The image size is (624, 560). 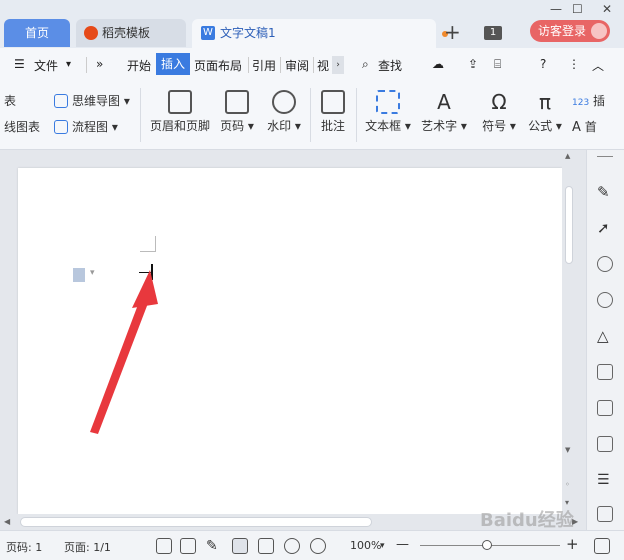 I want to click on cloud-sync-icon: ☁, so click(x=438, y=64).